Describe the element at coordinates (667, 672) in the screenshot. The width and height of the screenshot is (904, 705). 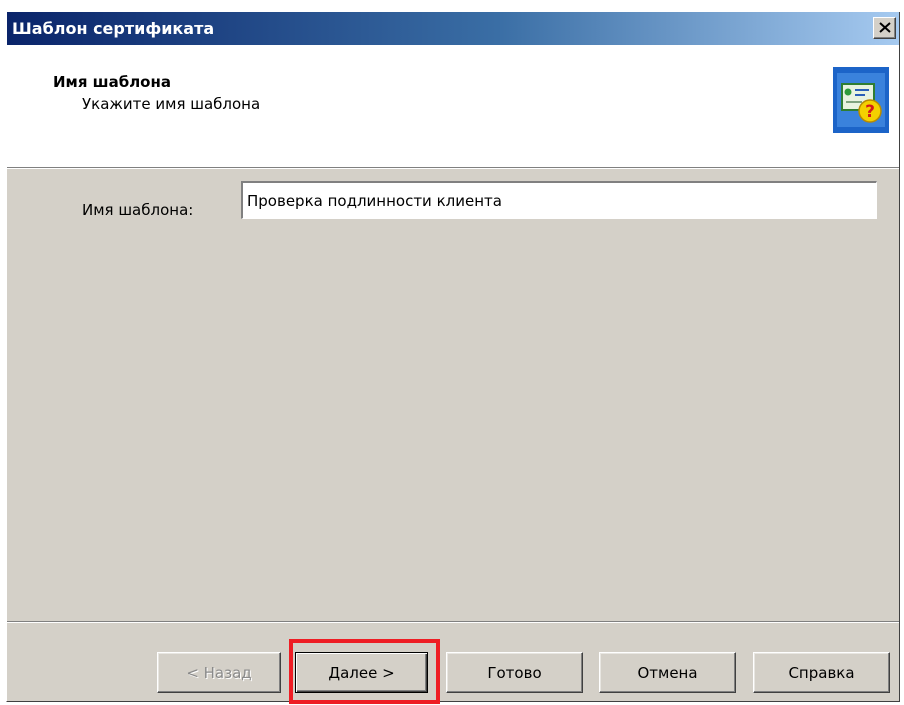
I see `cancel-button: Отмена` at that location.